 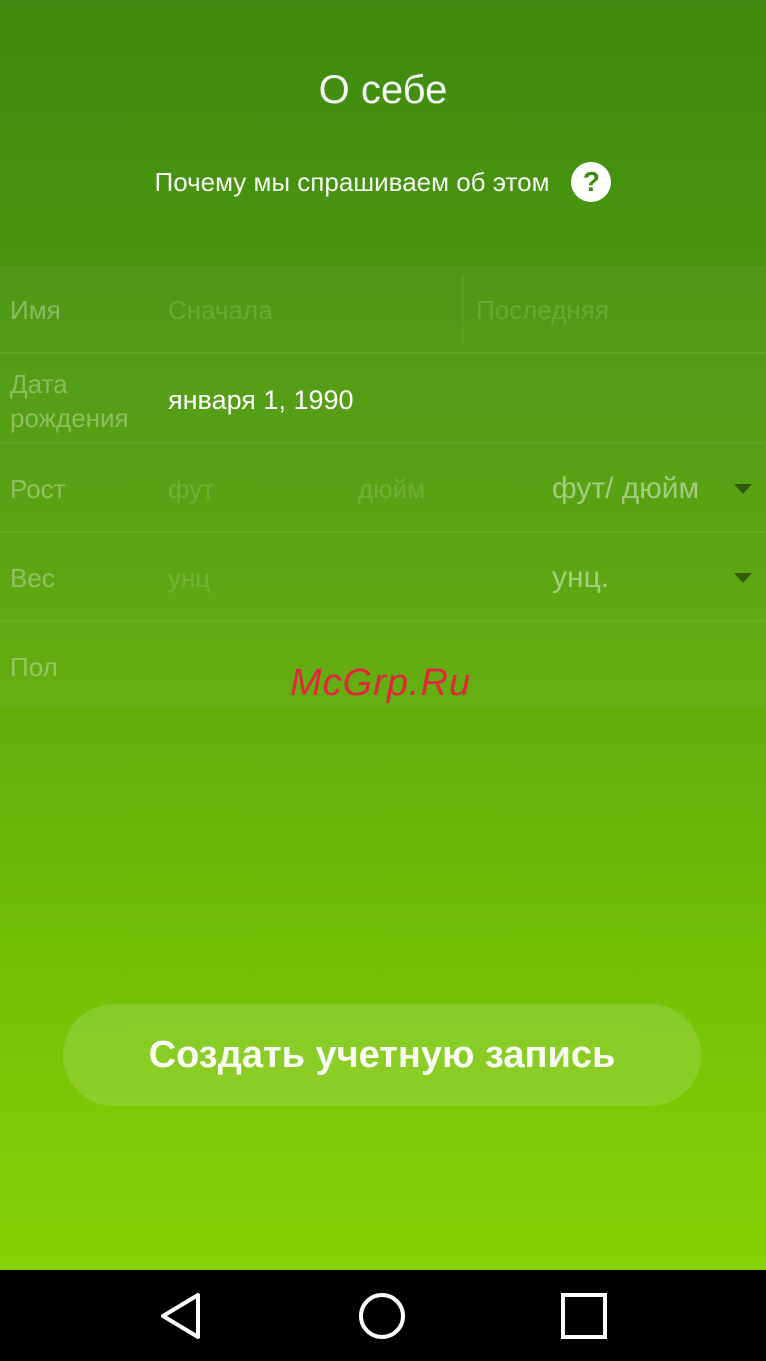 I want to click on weight-input: унц, so click(x=189, y=578).